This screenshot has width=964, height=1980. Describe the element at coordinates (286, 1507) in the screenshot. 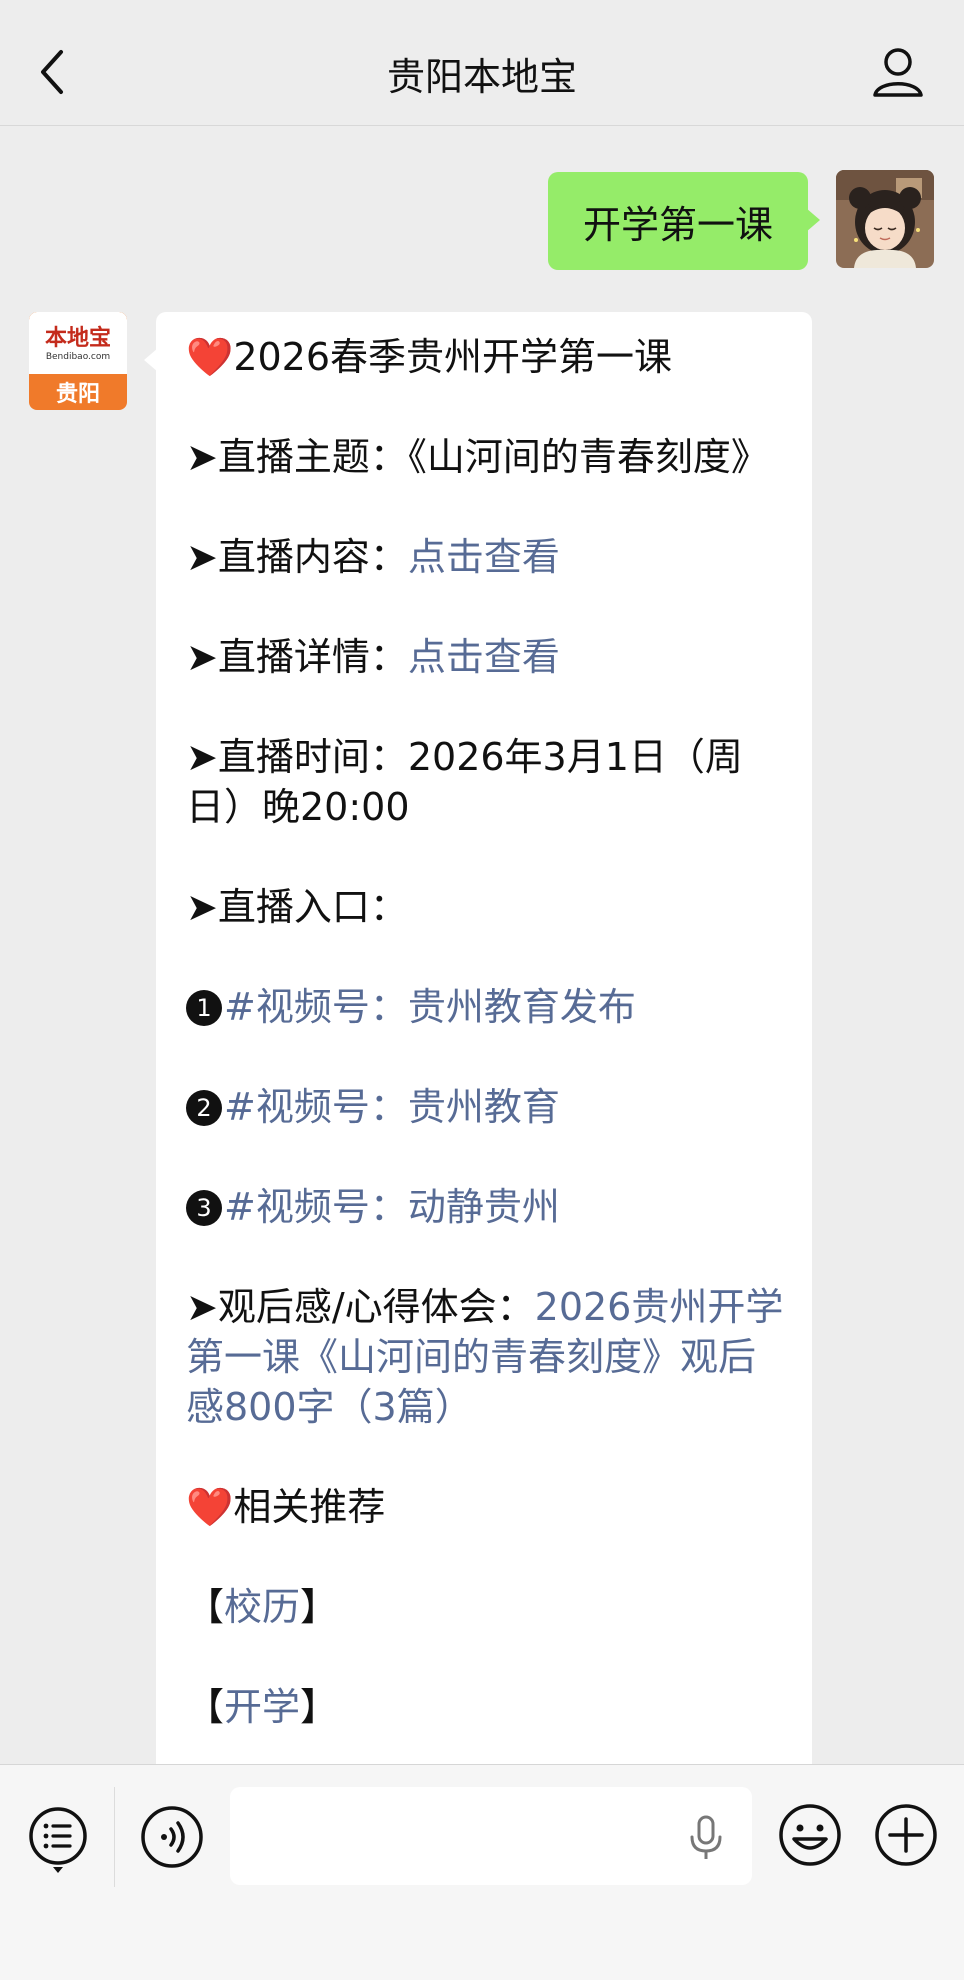

I see `related-heading: ❤️相关推荐` at that location.